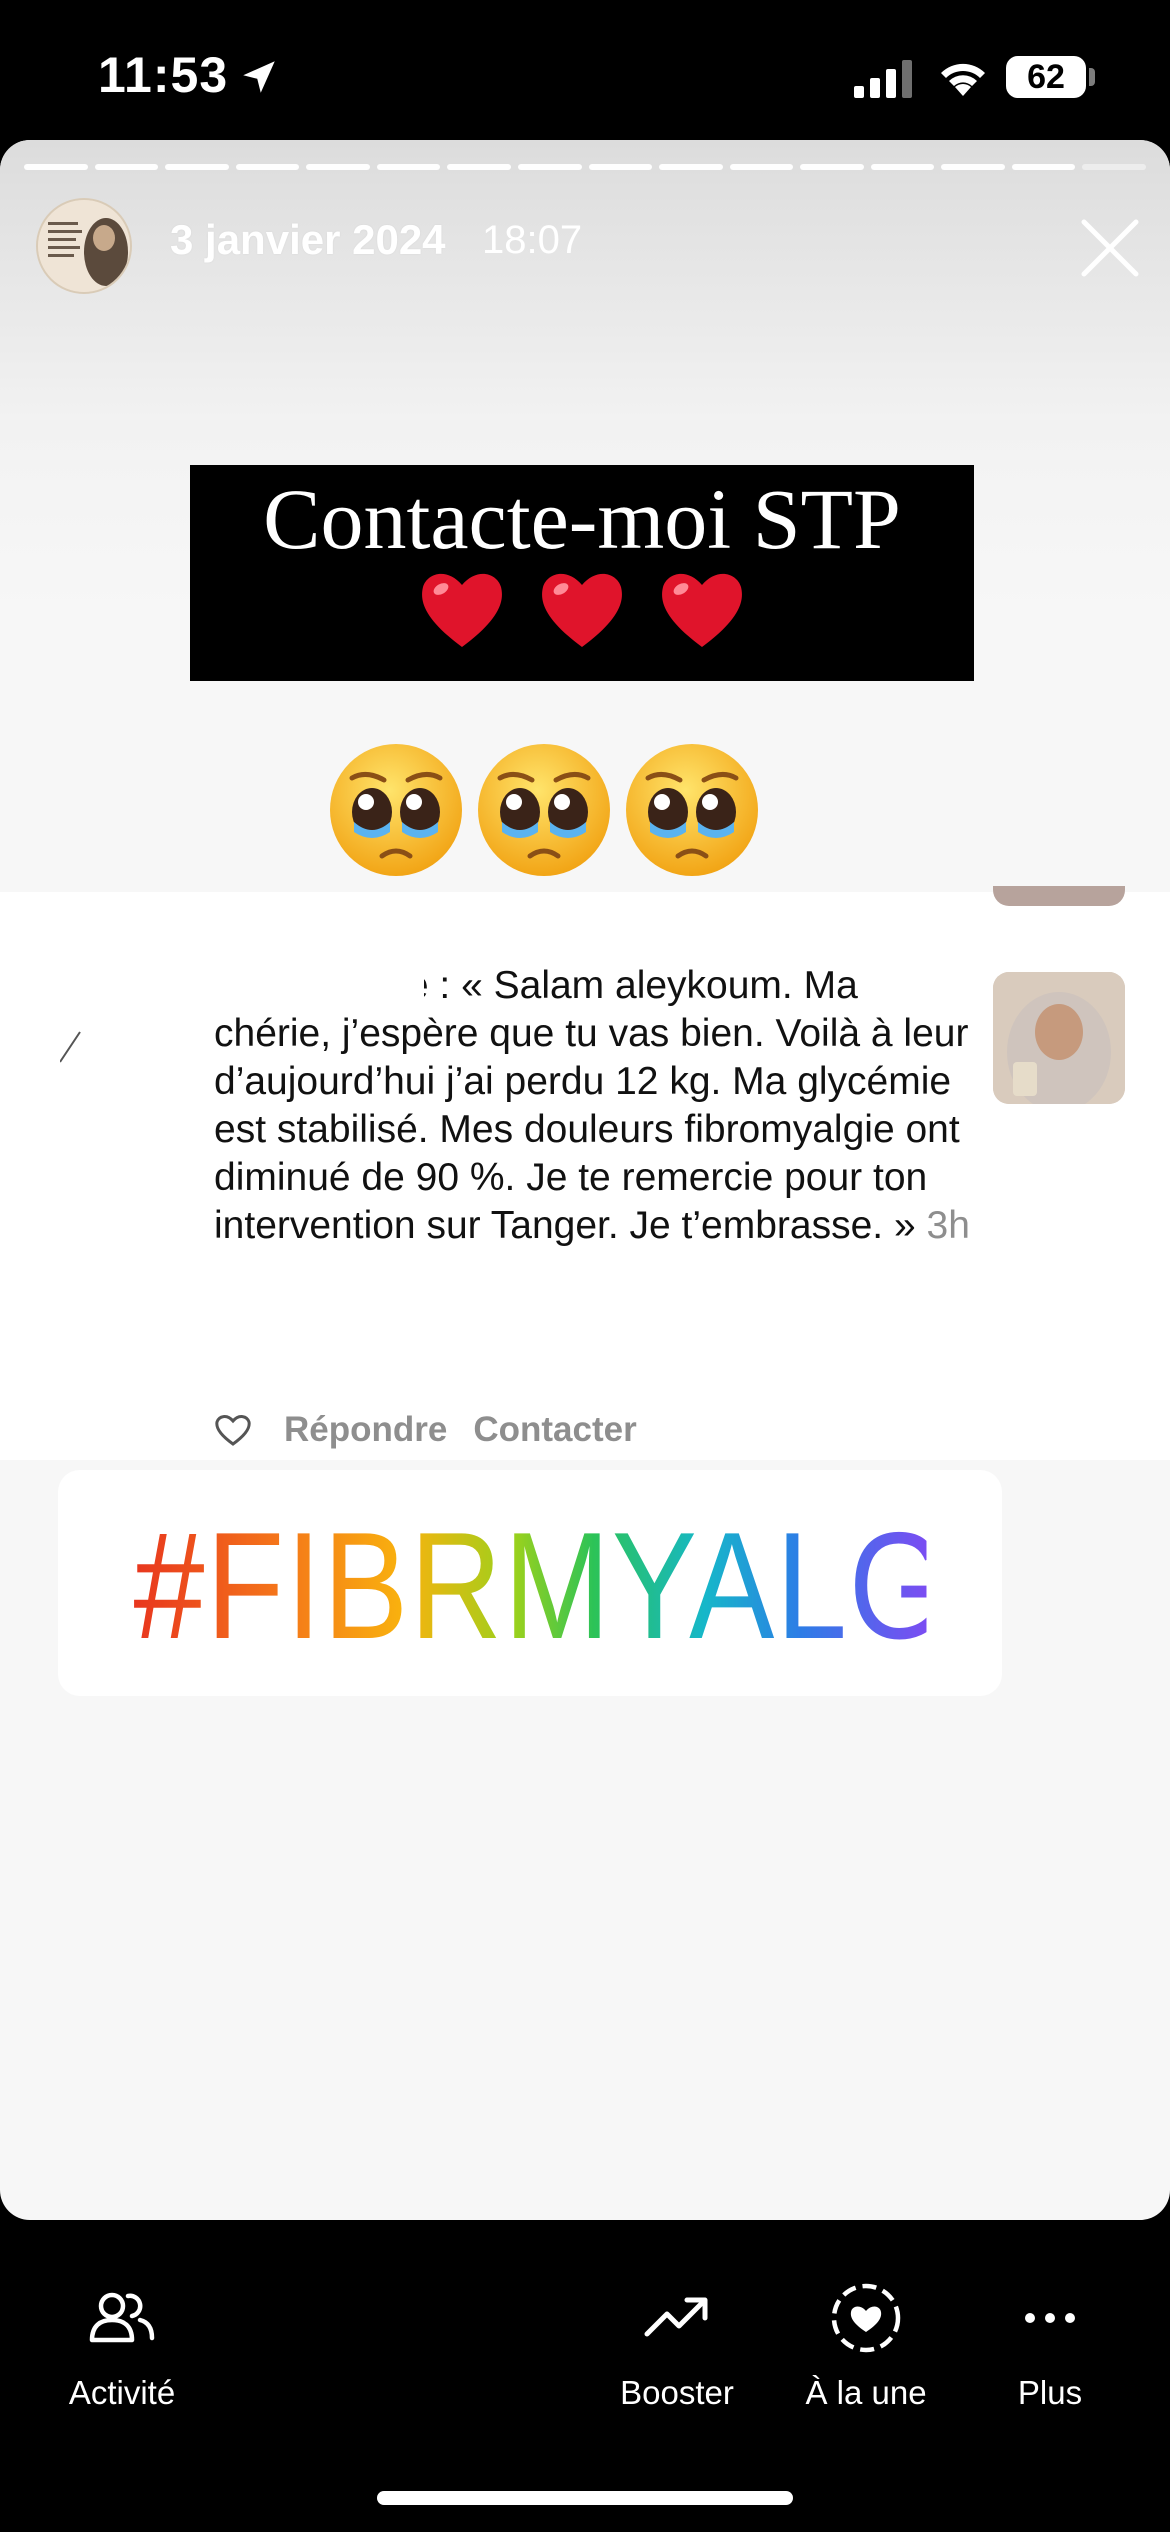 The height and width of the screenshot is (2532, 1170). What do you see at coordinates (315, 977) in the screenshot?
I see `username-redaction` at bounding box center [315, 977].